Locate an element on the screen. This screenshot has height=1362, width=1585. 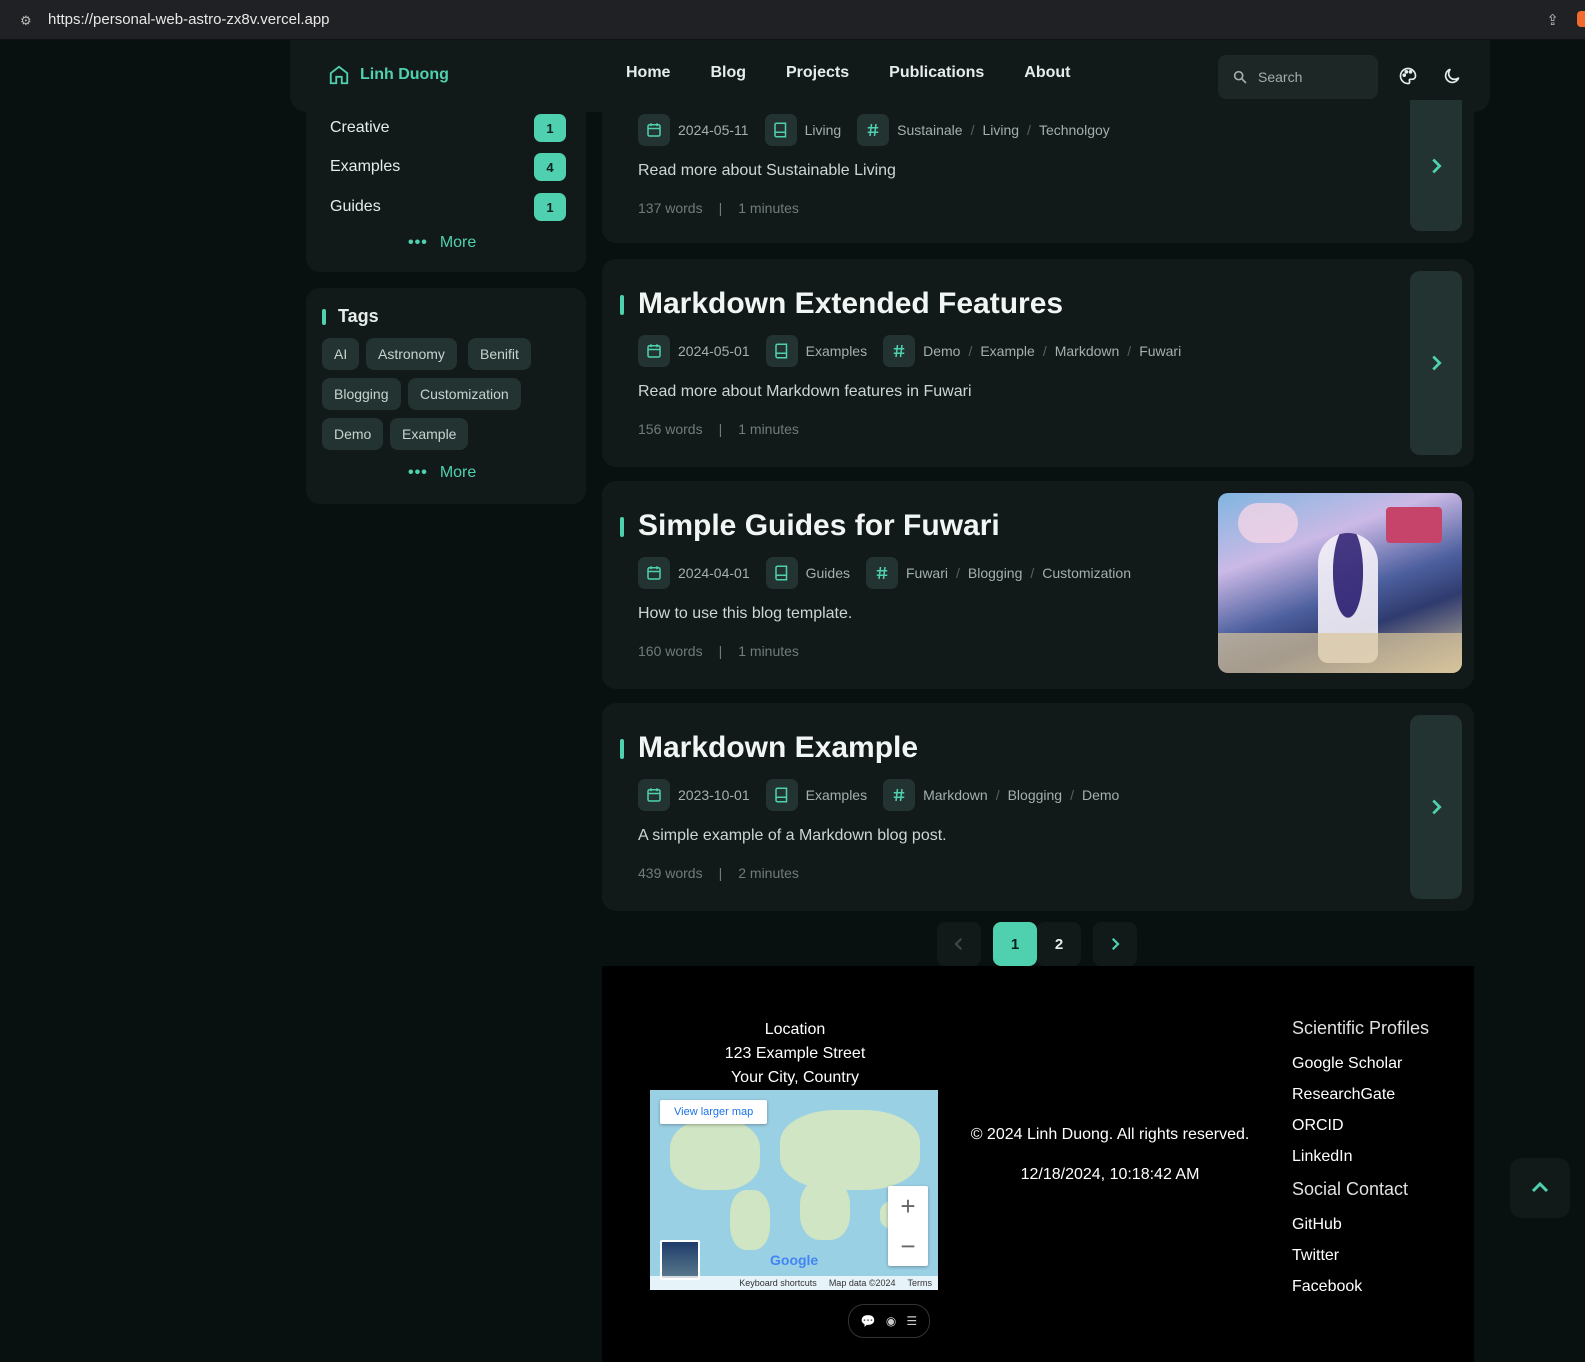
link-researchgate: ResearchGate is located at coordinates (1360, 1095).